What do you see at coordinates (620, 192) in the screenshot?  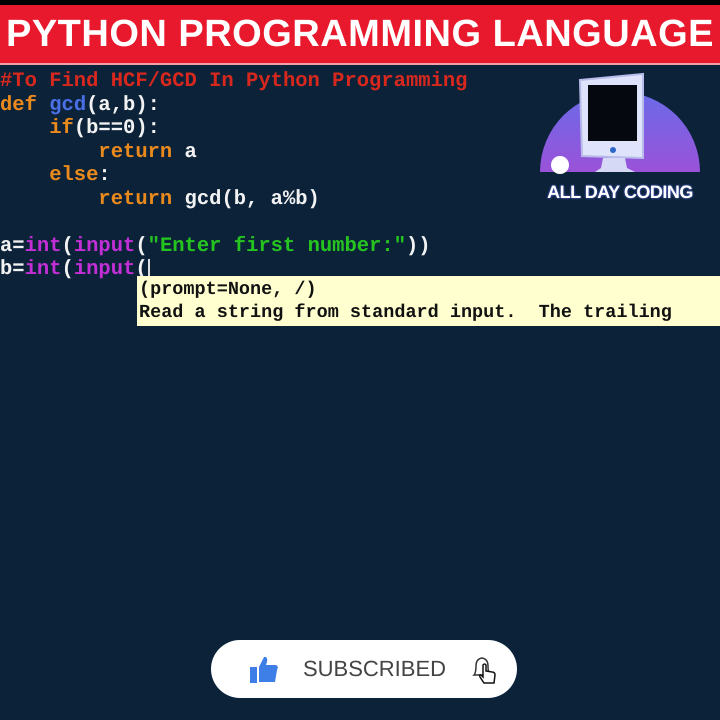 I see `logo-text: ALL DAY CODING` at bounding box center [620, 192].